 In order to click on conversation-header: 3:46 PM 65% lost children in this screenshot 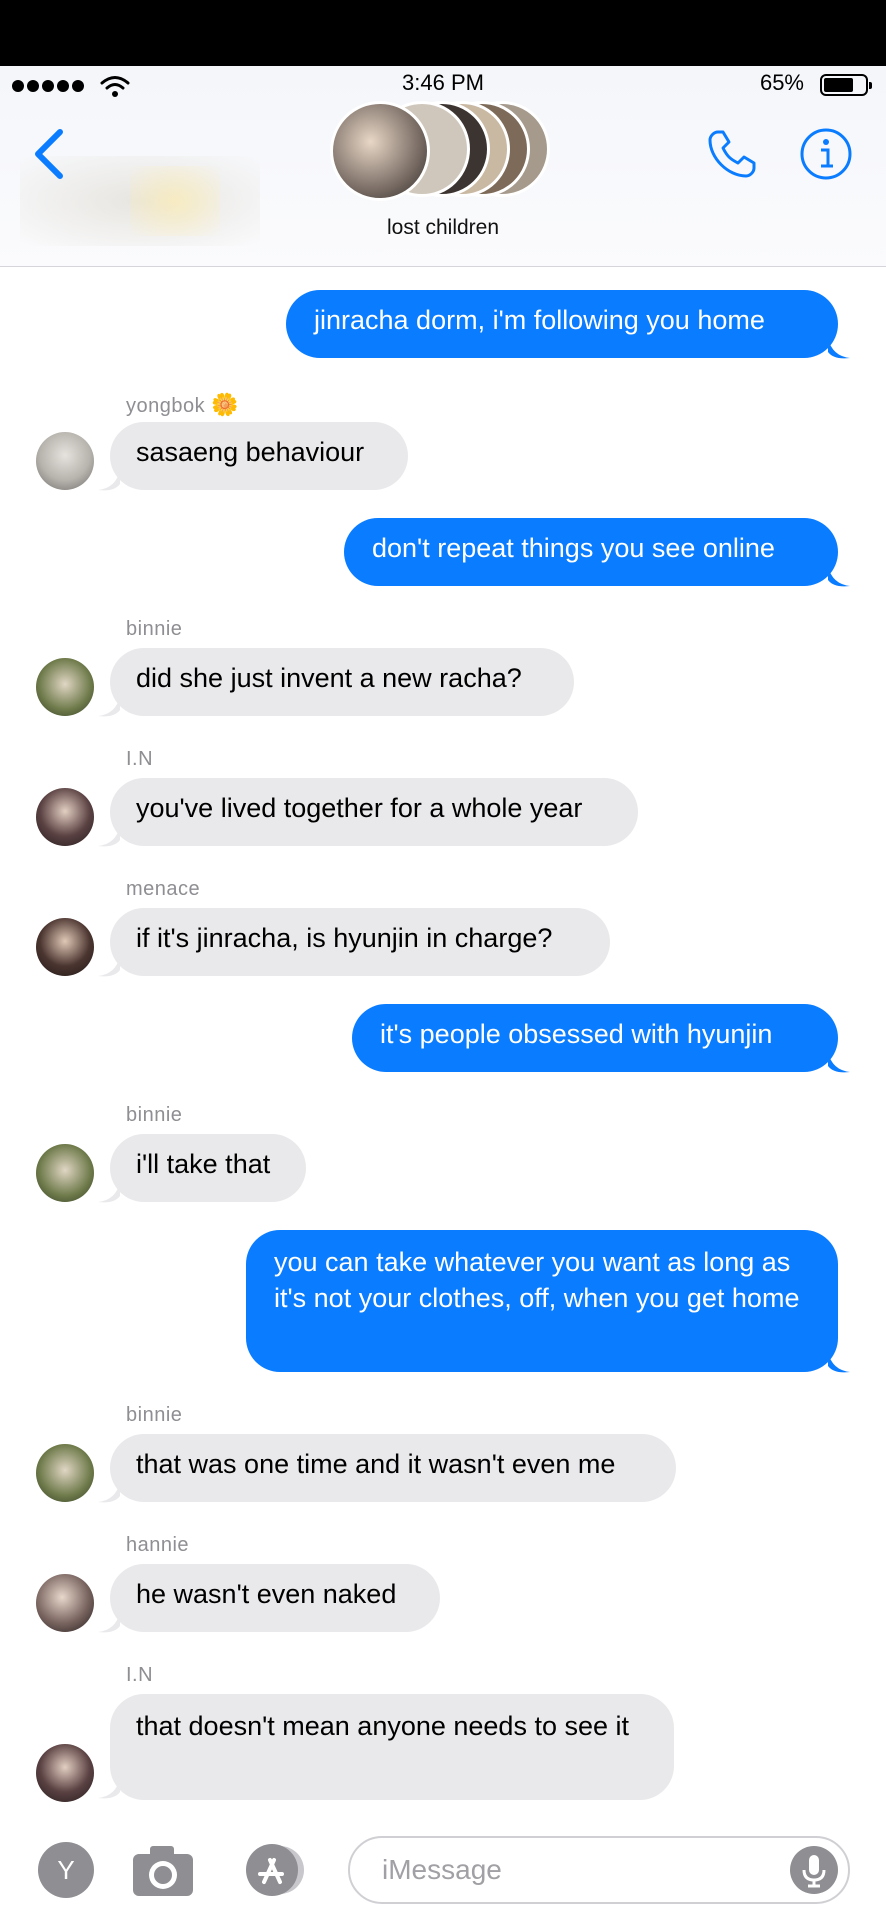, I will do `click(443, 166)`.